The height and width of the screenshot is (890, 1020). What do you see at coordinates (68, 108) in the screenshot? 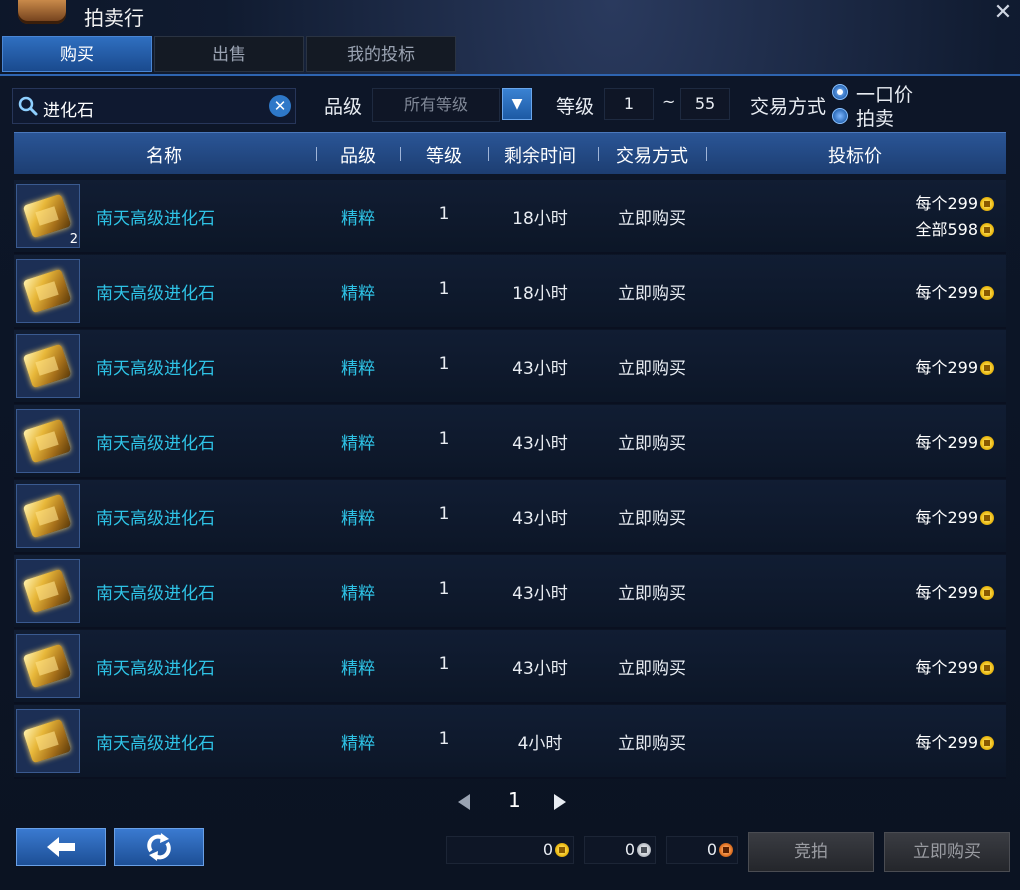
I see `search-input: 进化石` at bounding box center [68, 108].